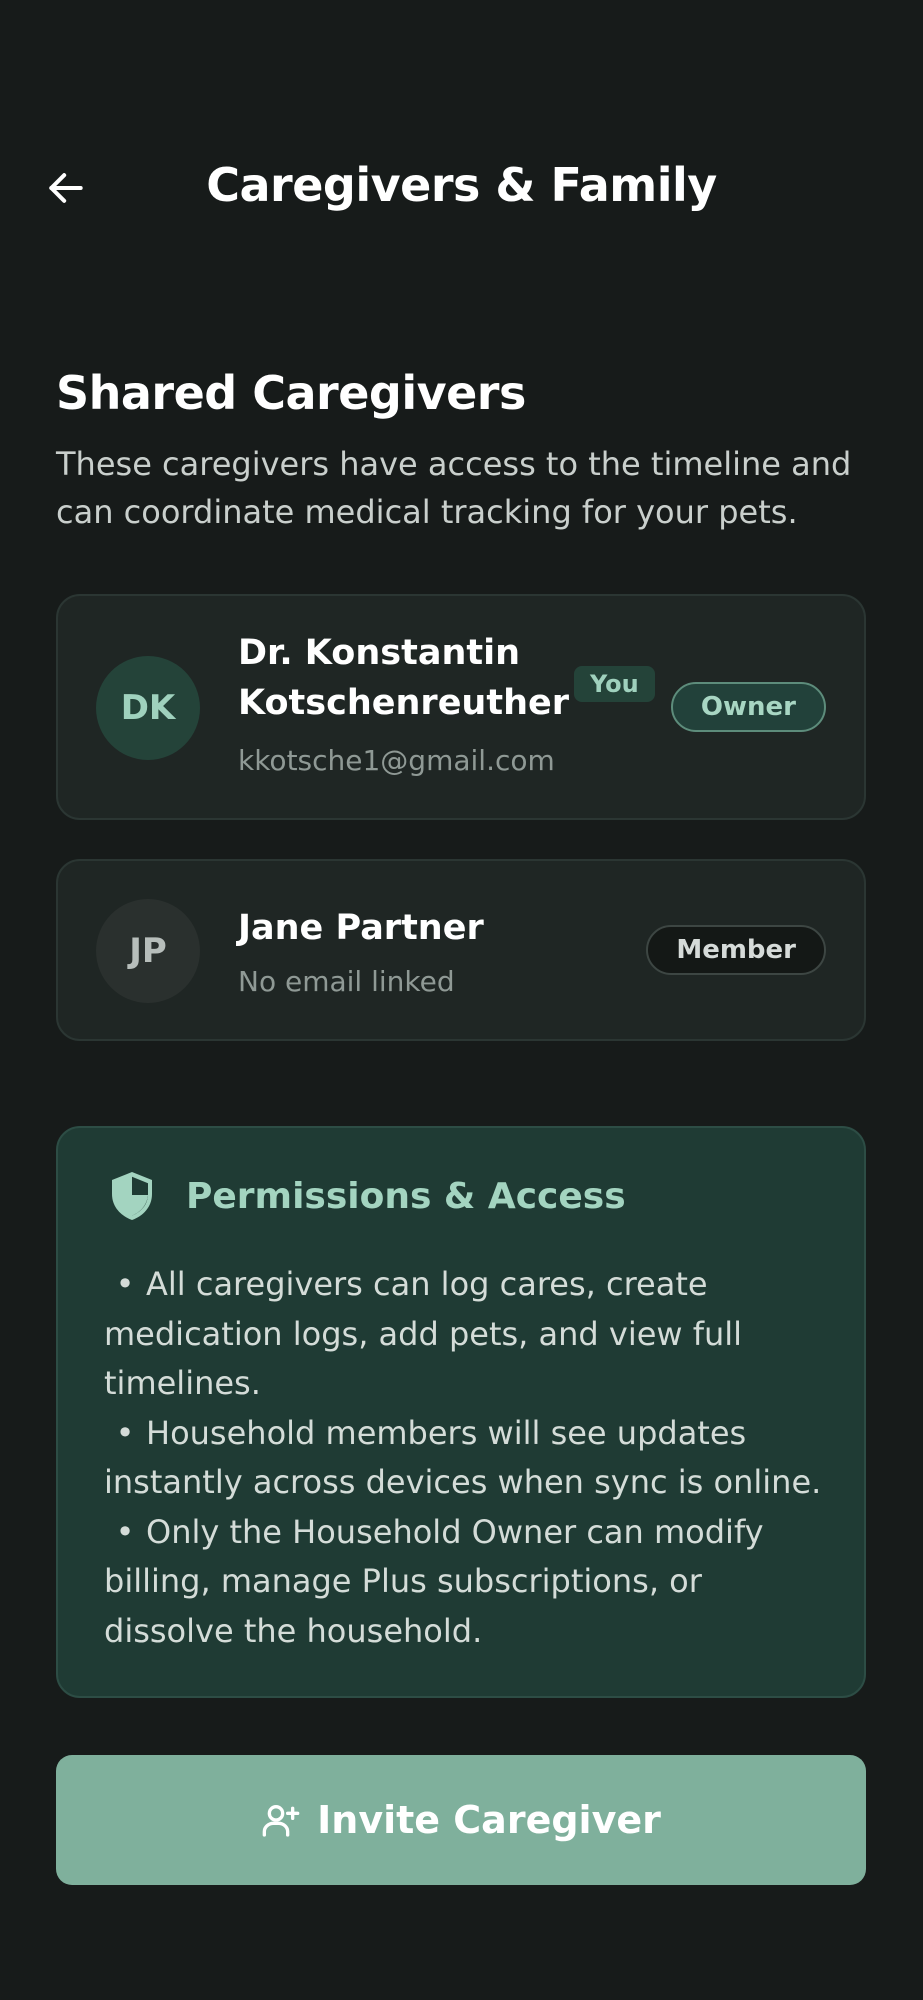 The width and height of the screenshot is (923, 2000). I want to click on role-badge-owner: Owner, so click(748, 707).